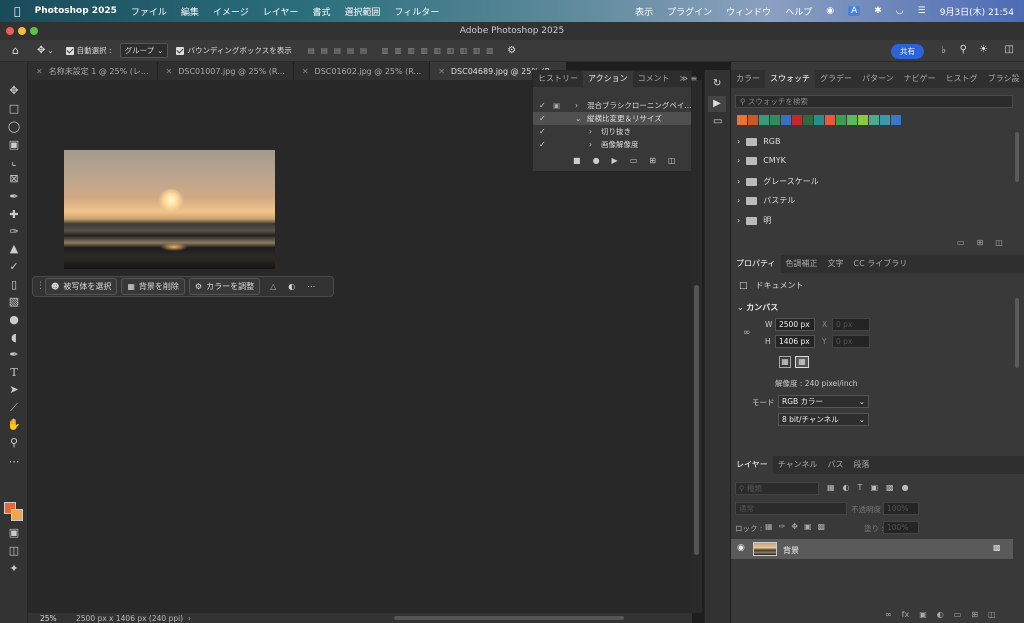 The image size is (1024, 623). What do you see at coordinates (920, 79) in the screenshot?
I see `tab-navigator: ナビゲー` at bounding box center [920, 79].